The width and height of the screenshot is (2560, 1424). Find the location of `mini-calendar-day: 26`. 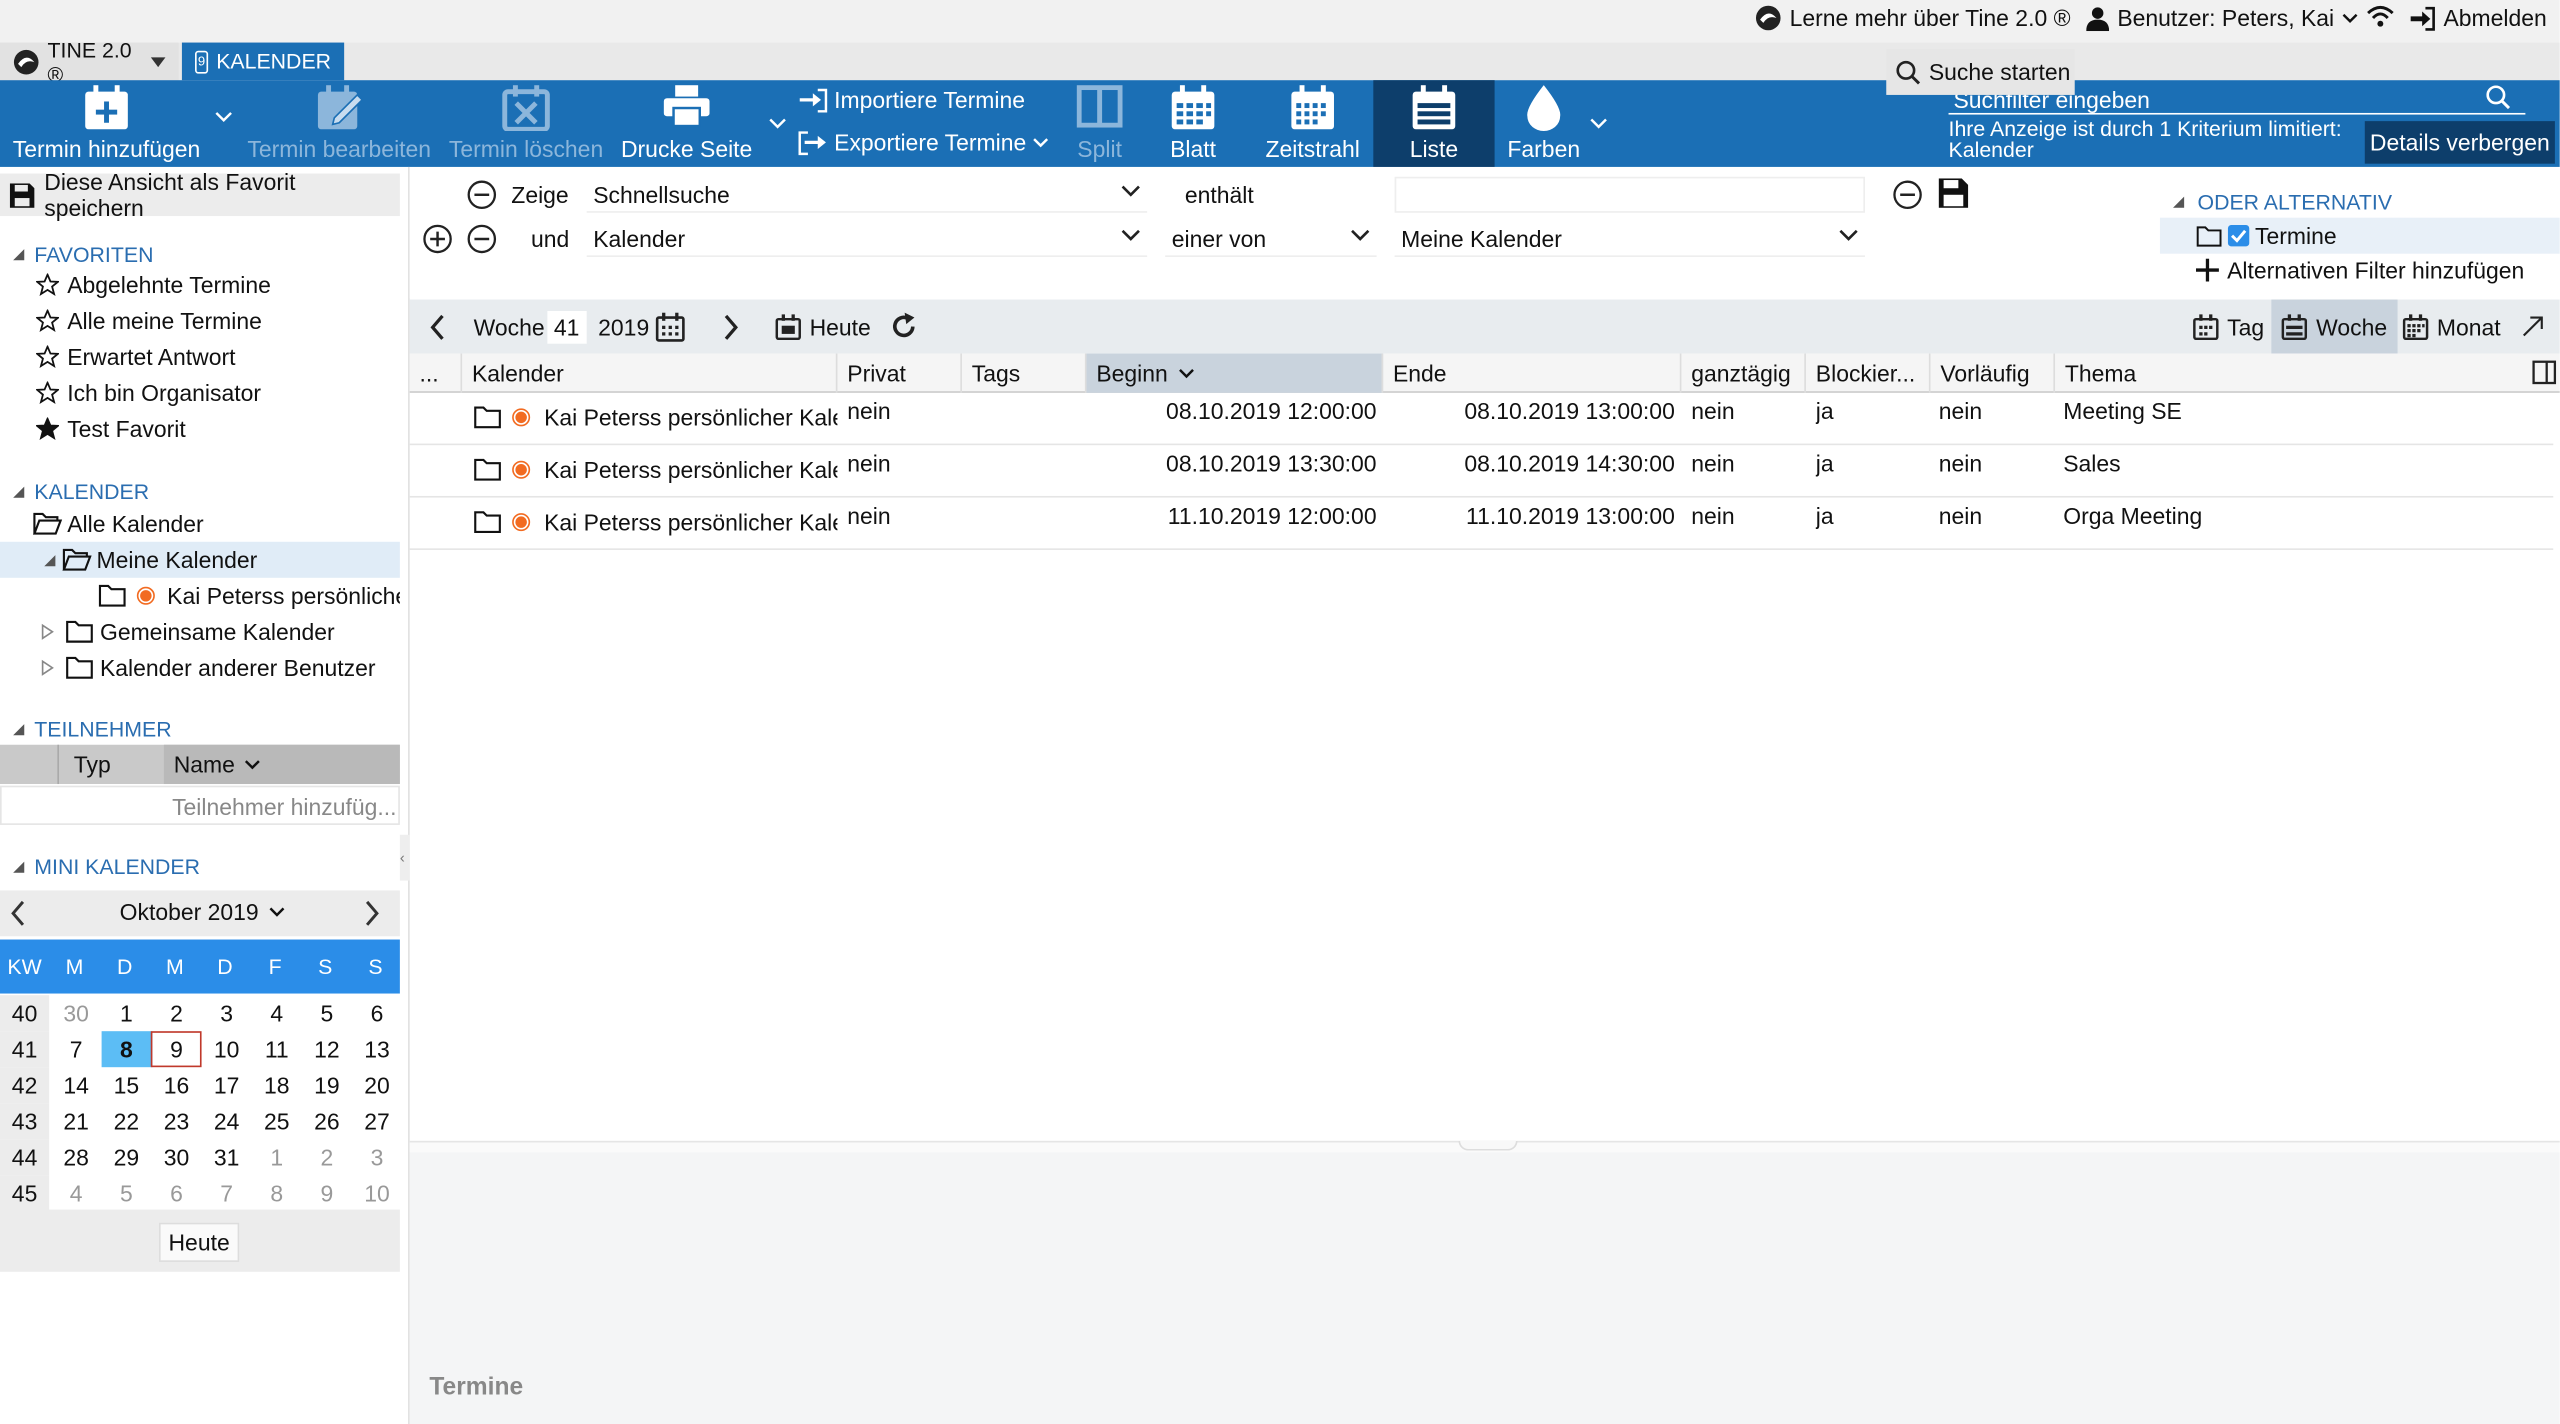

mini-calendar-day: 26 is located at coordinates (327, 1121).